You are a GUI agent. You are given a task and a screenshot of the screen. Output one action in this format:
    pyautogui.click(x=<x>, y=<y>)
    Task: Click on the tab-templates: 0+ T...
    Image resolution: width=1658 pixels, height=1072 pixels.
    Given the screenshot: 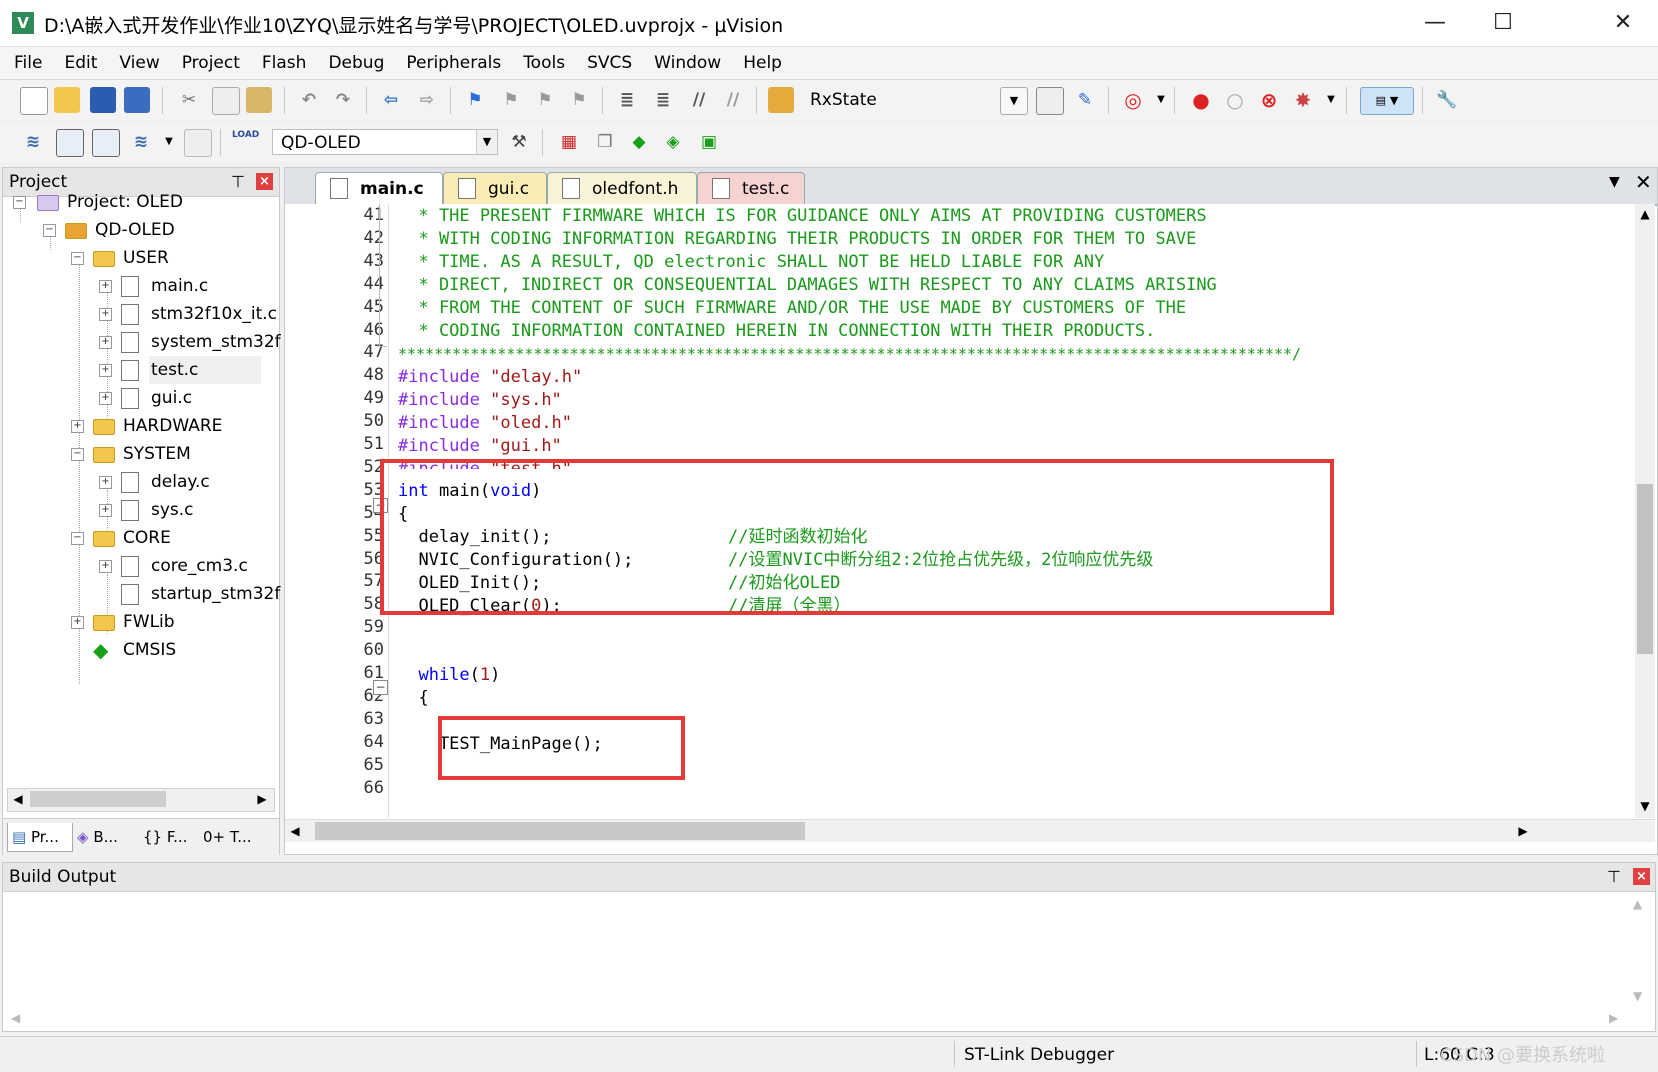 What is the action you would take?
    pyautogui.click(x=231, y=837)
    